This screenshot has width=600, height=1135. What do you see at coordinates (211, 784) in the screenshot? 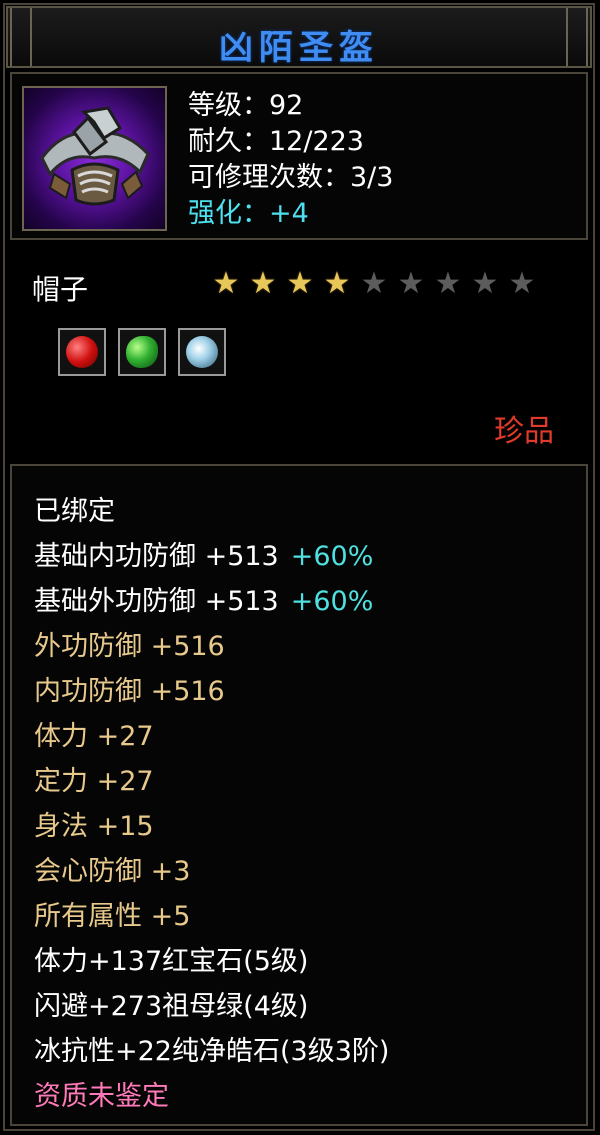
I see `attribute-row: 定力 +27` at bounding box center [211, 784].